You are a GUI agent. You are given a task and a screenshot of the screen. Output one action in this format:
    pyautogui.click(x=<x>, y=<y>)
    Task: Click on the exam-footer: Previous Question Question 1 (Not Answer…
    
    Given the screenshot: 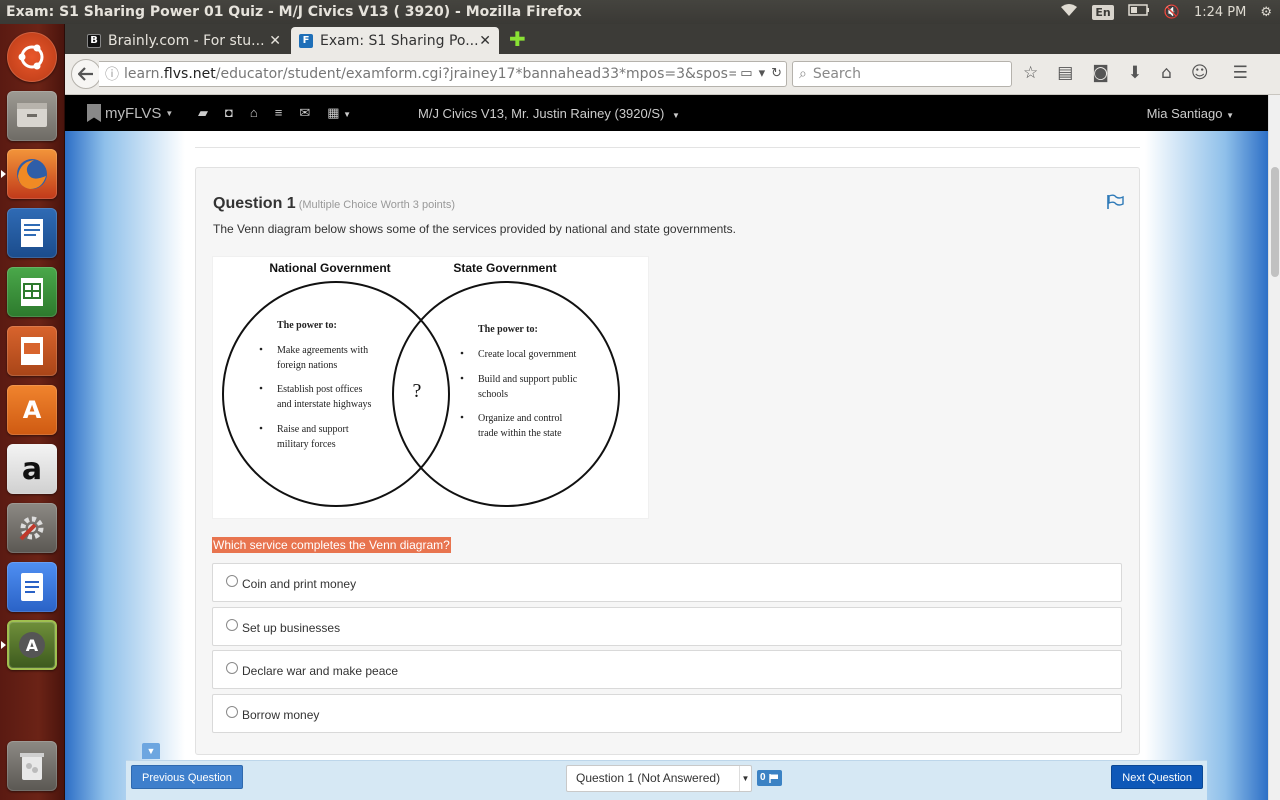 What is the action you would take?
    pyautogui.click(x=666, y=780)
    